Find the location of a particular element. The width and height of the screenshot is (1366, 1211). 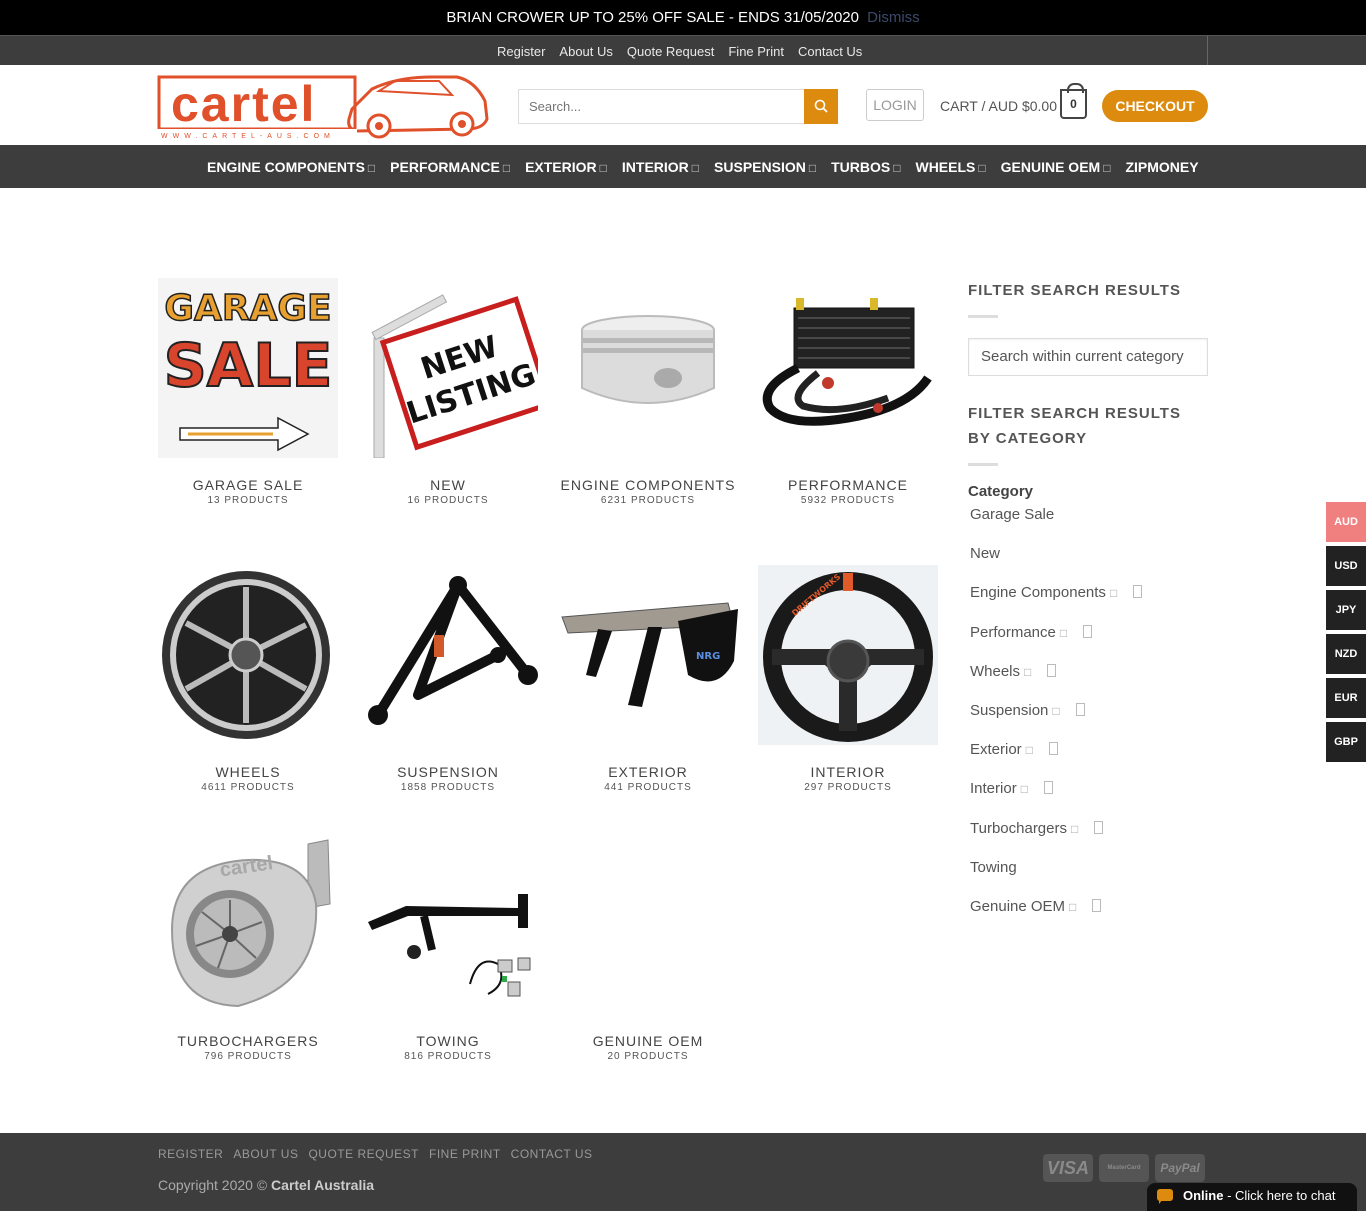

cartel-logo: cartel WWW.CARTEL-AUS.COM is located at coordinates (323, 106).